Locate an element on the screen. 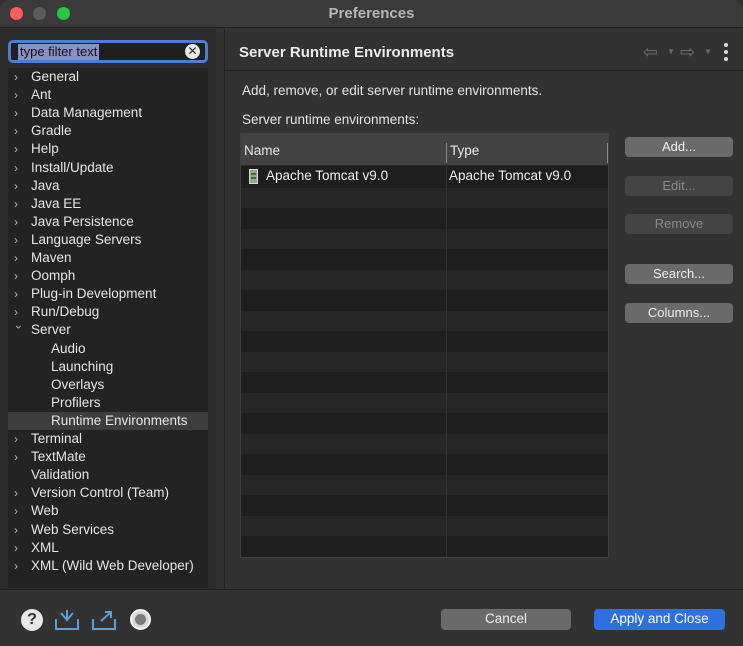 This screenshot has height=646, width=743. forward-arrow-icon: ⇨ is located at coordinates (687, 52).